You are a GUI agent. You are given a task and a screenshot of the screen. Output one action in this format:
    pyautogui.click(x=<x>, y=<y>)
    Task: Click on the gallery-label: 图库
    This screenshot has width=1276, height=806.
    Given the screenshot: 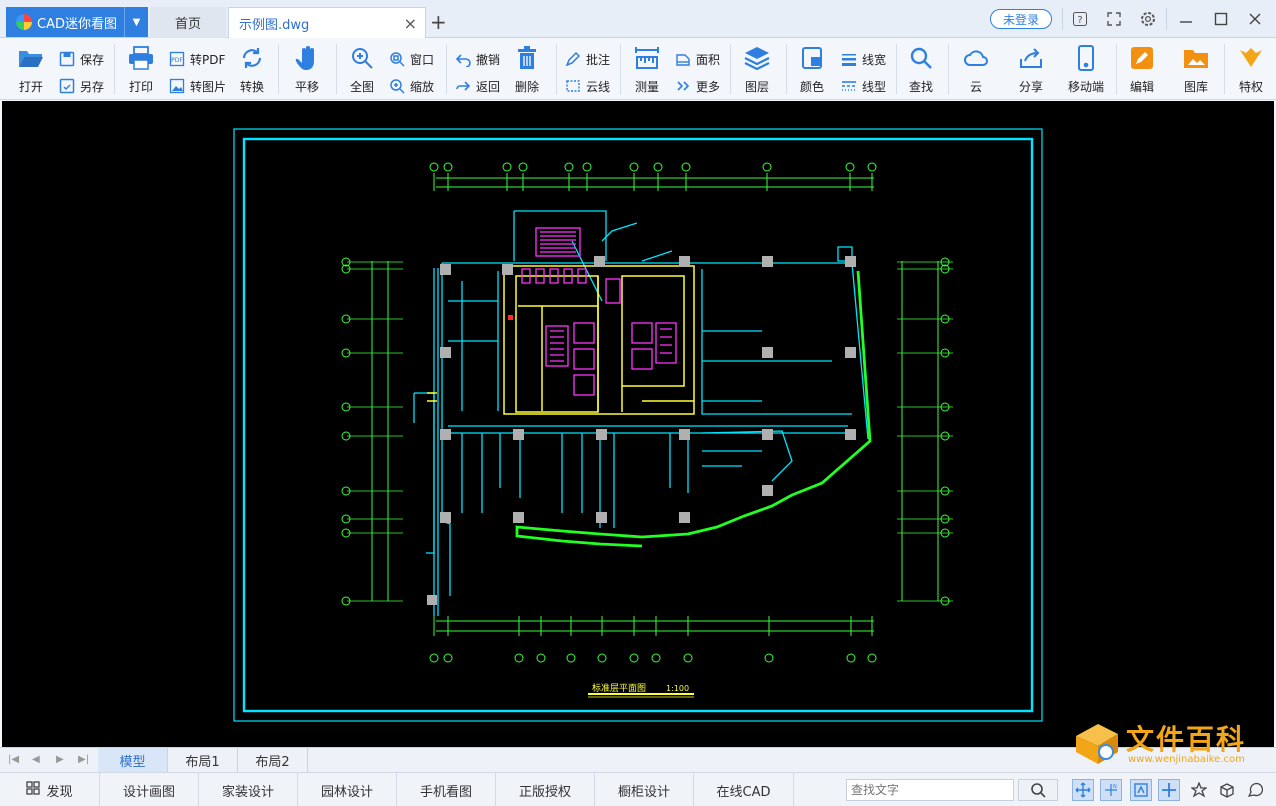 What is the action you would take?
    pyautogui.click(x=1195, y=87)
    